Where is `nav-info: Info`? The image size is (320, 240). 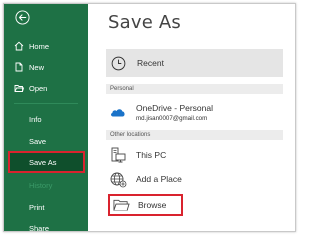 nav-info: Info is located at coordinates (46, 119).